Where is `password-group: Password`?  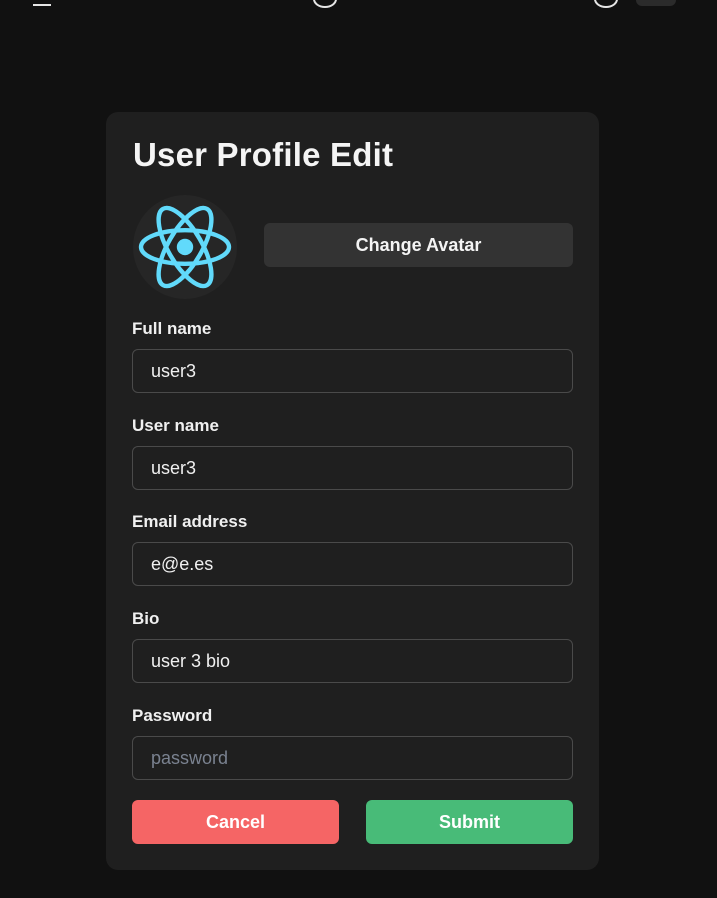
password-group: Password is located at coordinates (352, 743).